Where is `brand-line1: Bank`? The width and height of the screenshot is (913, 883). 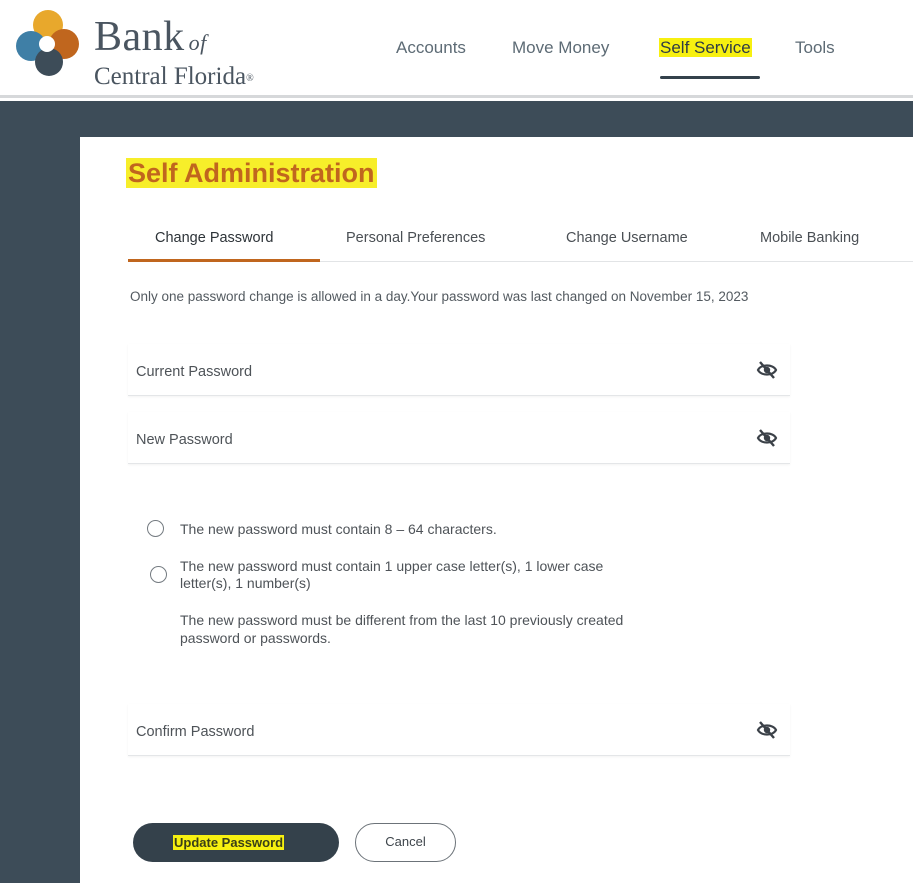
brand-line1: Bank is located at coordinates (139, 37).